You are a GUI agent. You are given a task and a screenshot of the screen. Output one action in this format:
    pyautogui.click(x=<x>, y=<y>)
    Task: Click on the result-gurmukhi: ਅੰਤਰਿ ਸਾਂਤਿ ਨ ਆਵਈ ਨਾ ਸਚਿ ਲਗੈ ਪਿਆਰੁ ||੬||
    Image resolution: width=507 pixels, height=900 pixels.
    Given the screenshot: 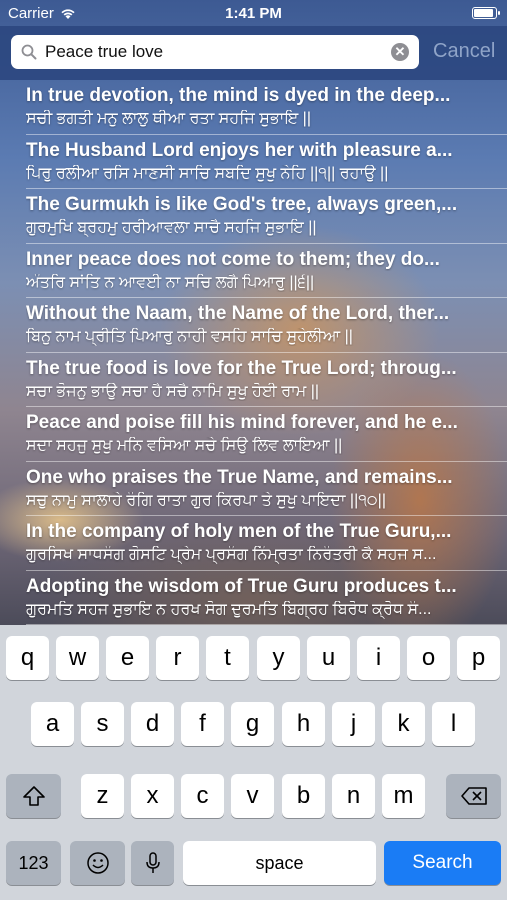 What is the action you would take?
    pyautogui.click(x=170, y=282)
    